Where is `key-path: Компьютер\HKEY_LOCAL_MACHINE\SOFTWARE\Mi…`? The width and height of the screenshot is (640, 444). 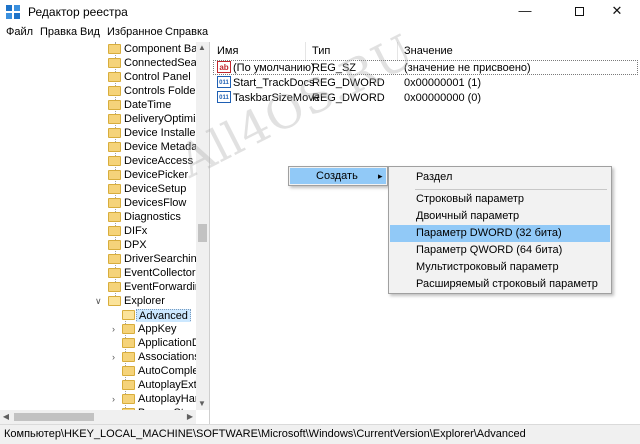 key-path: Компьютер\HKEY_LOCAL_MACHINE\SOFTWARE\Mi… is located at coordinates (265, 434).